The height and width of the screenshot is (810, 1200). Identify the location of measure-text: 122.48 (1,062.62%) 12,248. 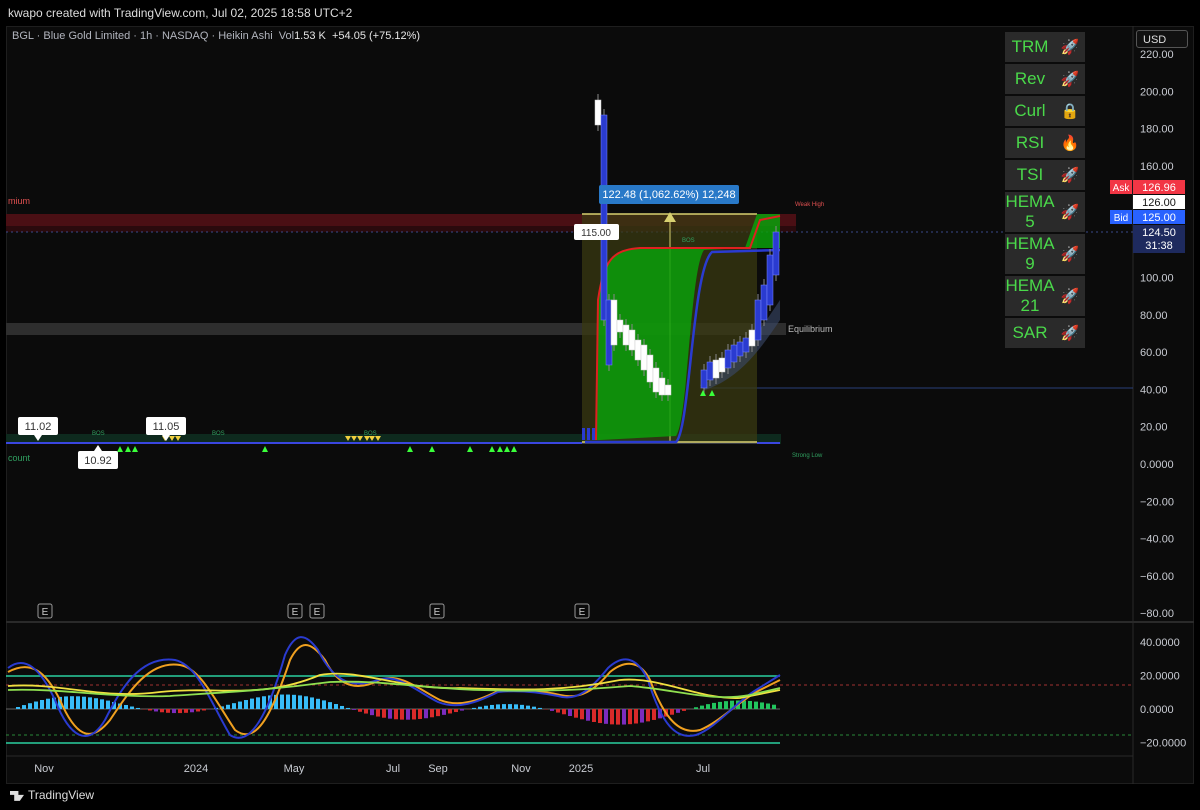
(668, 195).